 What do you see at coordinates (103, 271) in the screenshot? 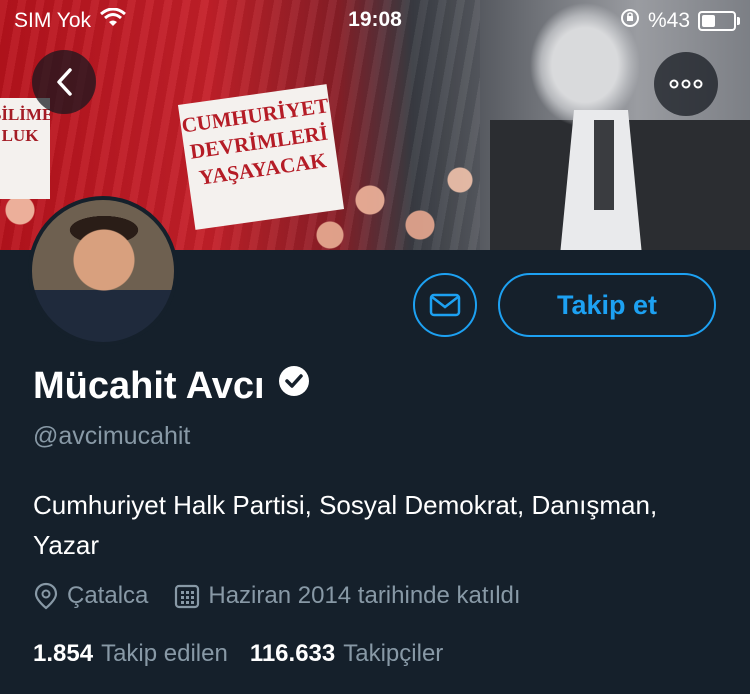
I see `avatar` at bounding box center [103, 271].